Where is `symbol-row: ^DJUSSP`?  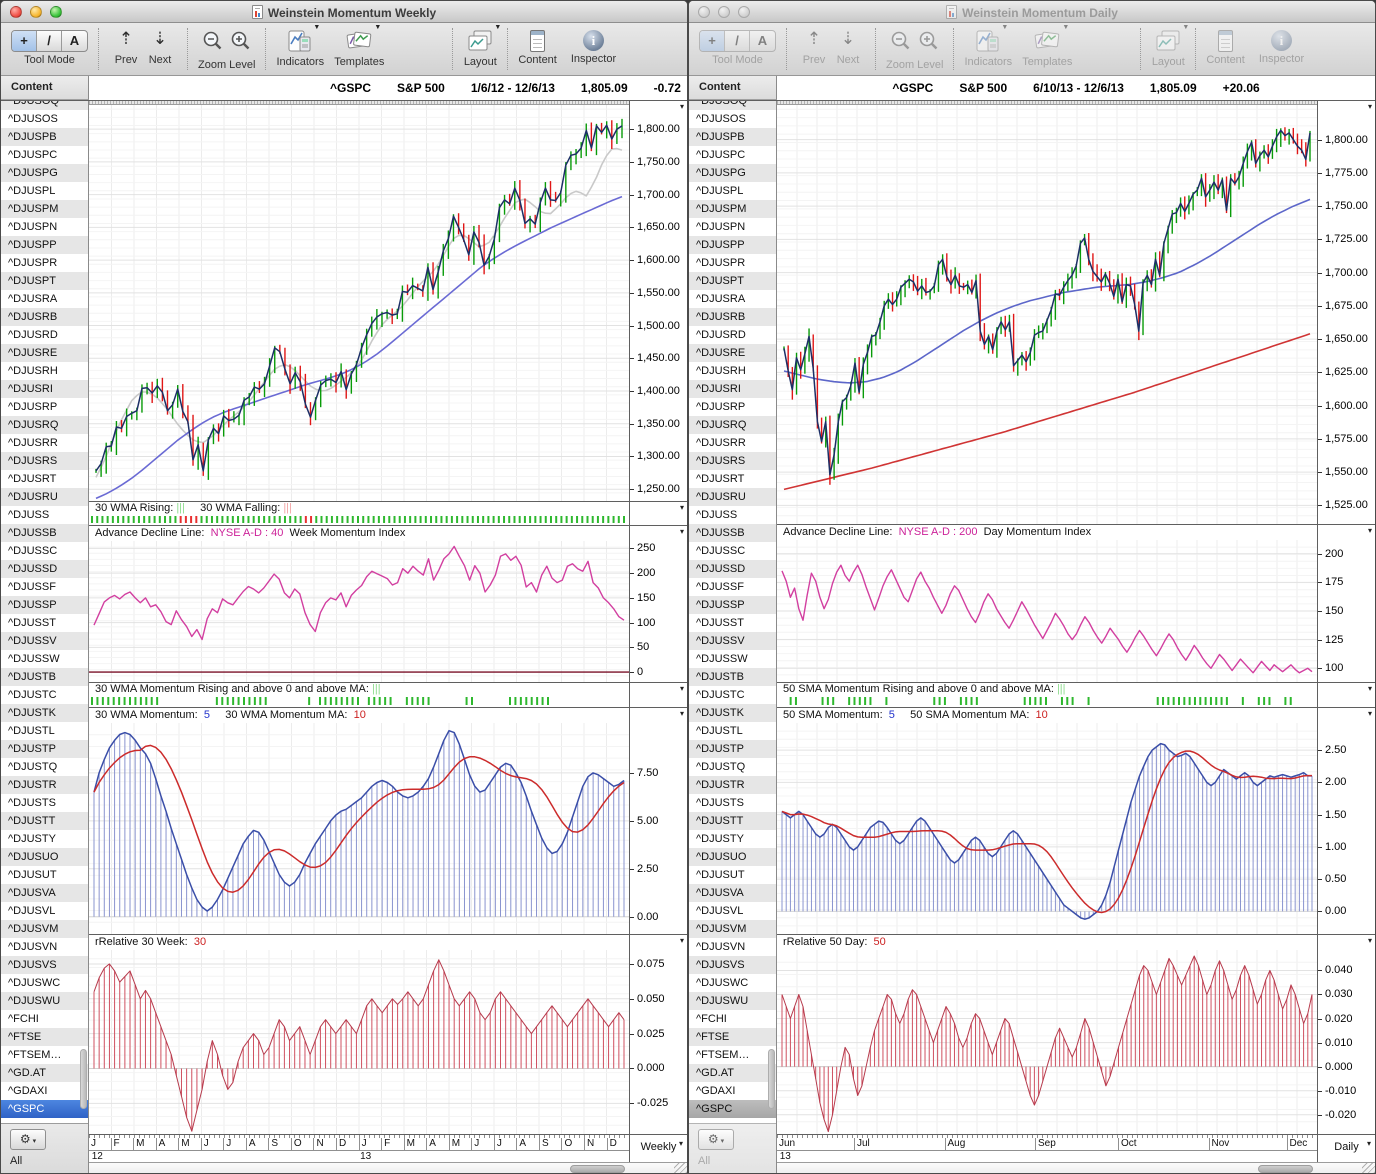
symbol-row: ^DJUSSP is located at coordinates (44, 605).